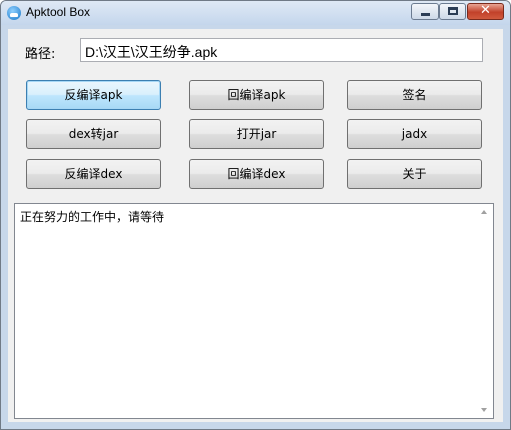 The image size is (511, 430). I want to click on decompile-dex-button: 反编译dex, so click(93, 174).